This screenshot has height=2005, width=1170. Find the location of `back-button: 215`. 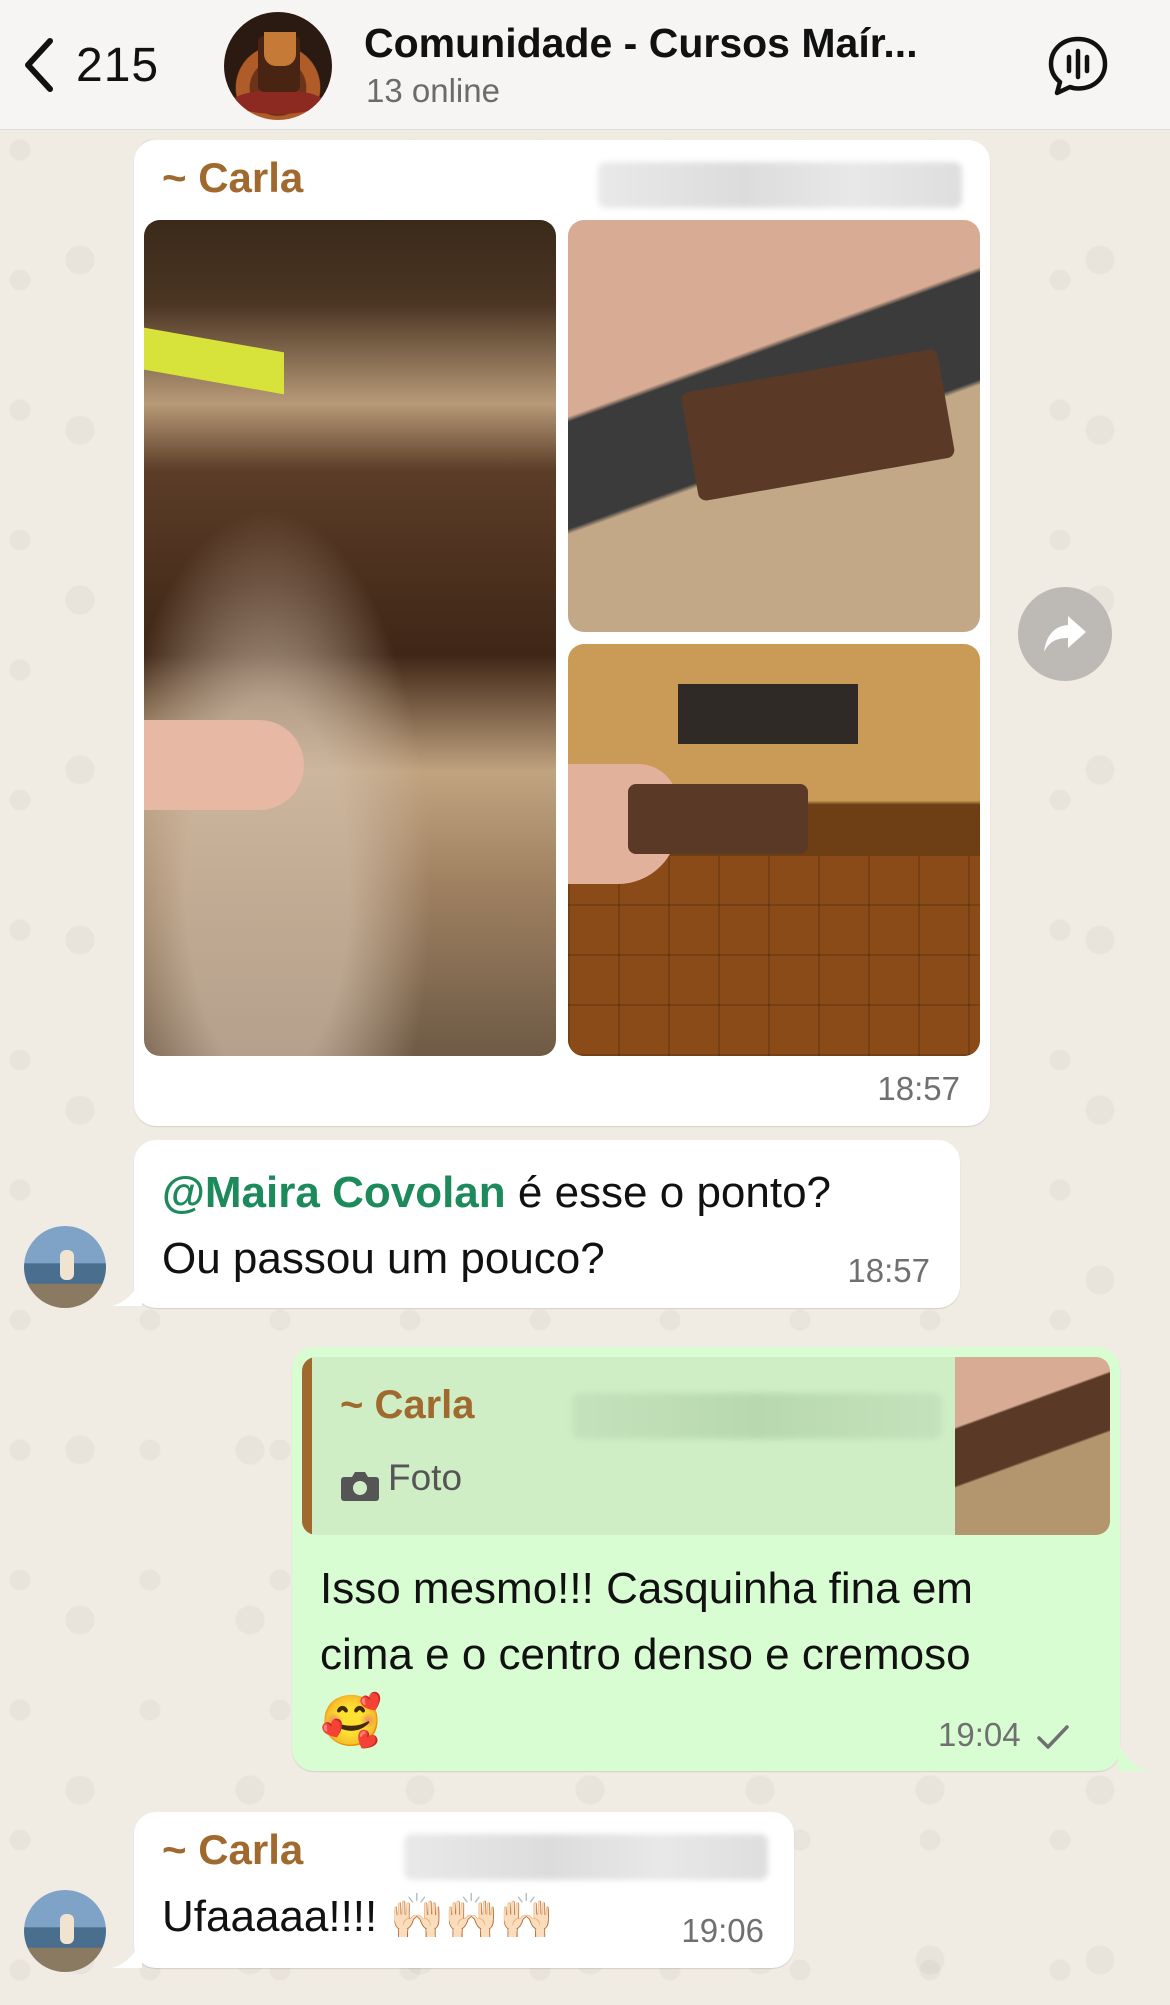

back-button: 215 is located at coordinates (90, 65).